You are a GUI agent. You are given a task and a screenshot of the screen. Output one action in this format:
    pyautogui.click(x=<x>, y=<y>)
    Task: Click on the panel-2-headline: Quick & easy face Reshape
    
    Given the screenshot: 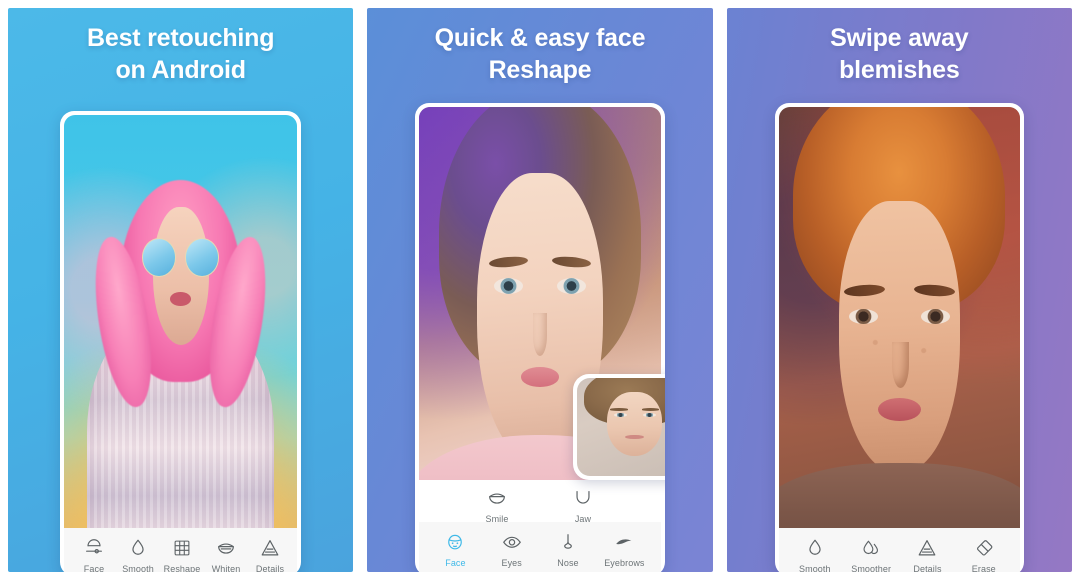 What is the action you would take?
    pyautogui.click(x=540, y=54)
    